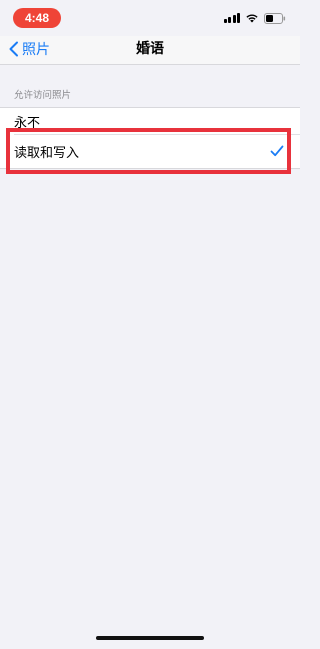 Image resolution: width=320 pixels, height=649 pixels. I want to click on status-icons, so click(255, 18).